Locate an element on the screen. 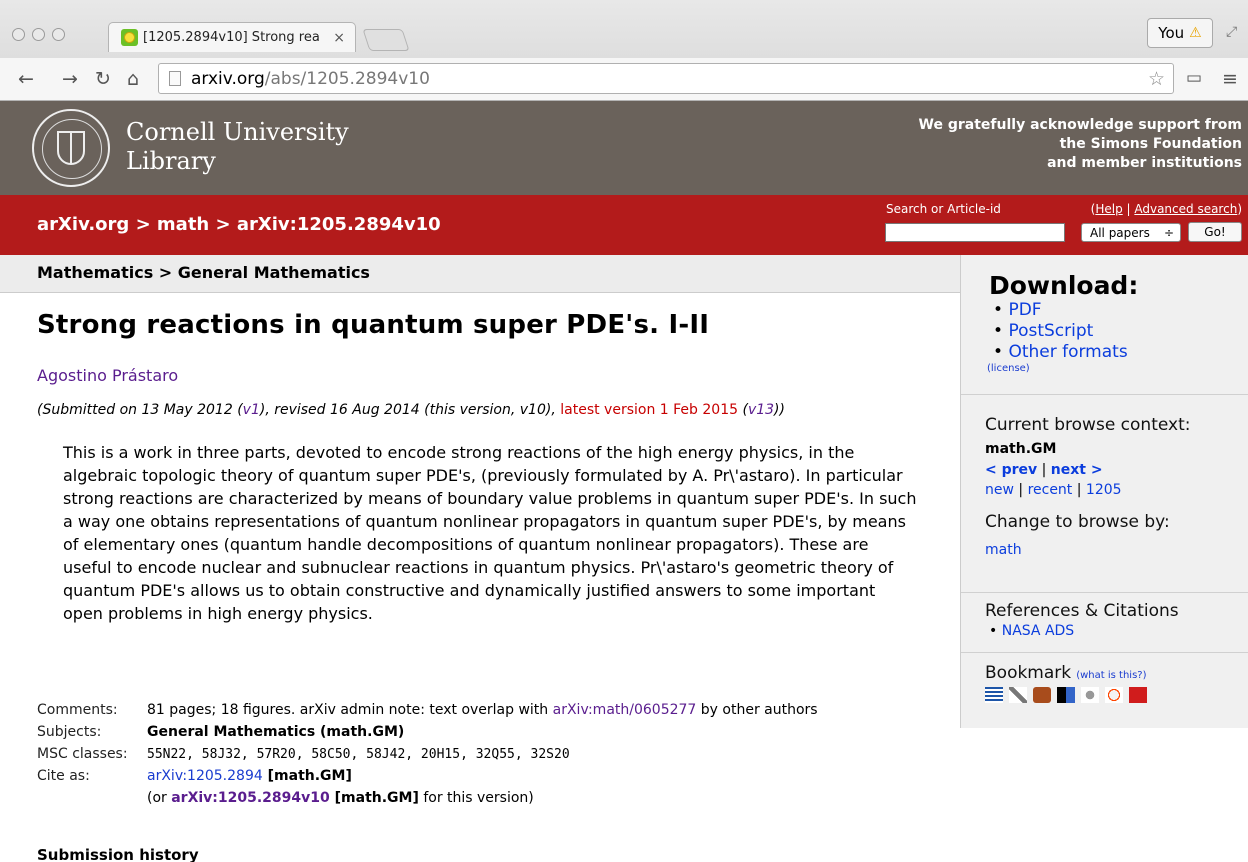 The image size is (1248, 862). v1-link: v1 is located at coordinates (251, 410).